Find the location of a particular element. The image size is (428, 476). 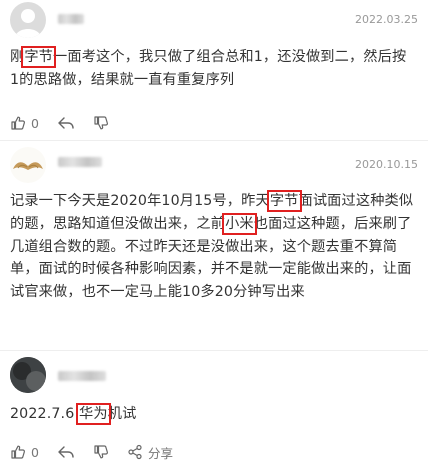

comment-text: 2022.7.6 华为机试 is located at coordinates (212, 414).